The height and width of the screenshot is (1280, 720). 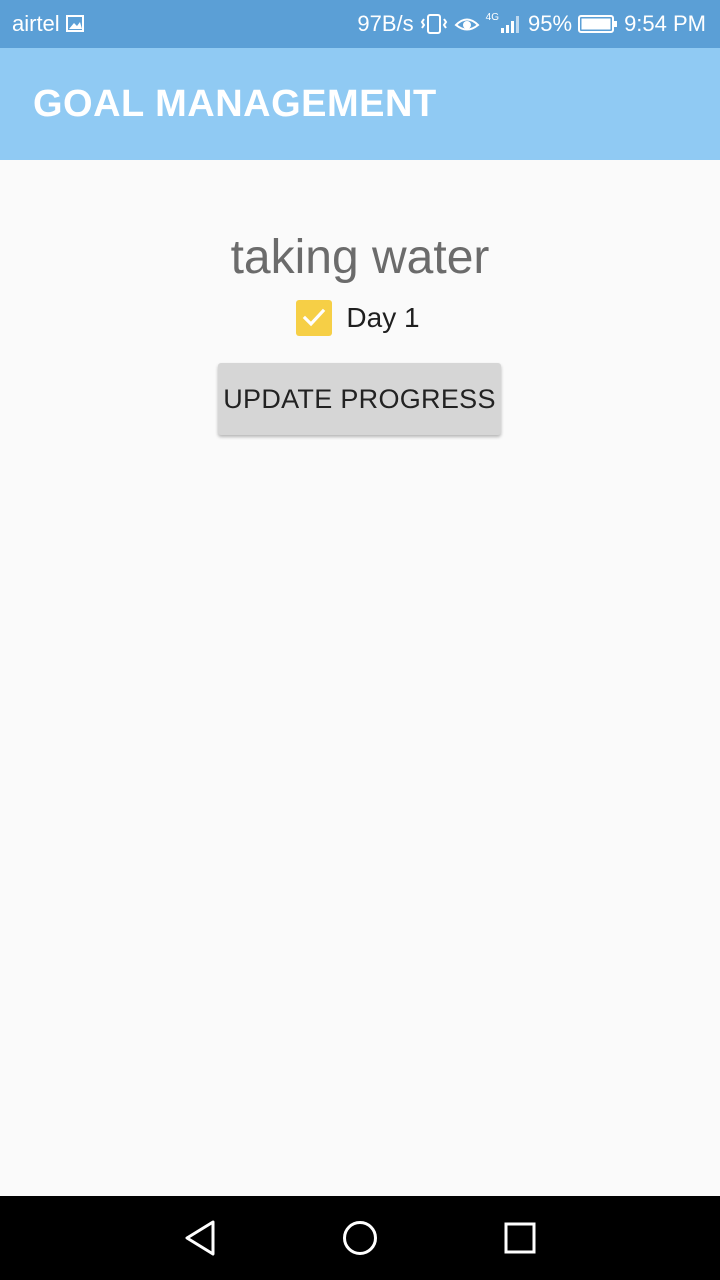 What do you see at coordinates (385, 23) in the screenshot?
I see `net-speed: 97B/s` at bounding box center [385, 23].